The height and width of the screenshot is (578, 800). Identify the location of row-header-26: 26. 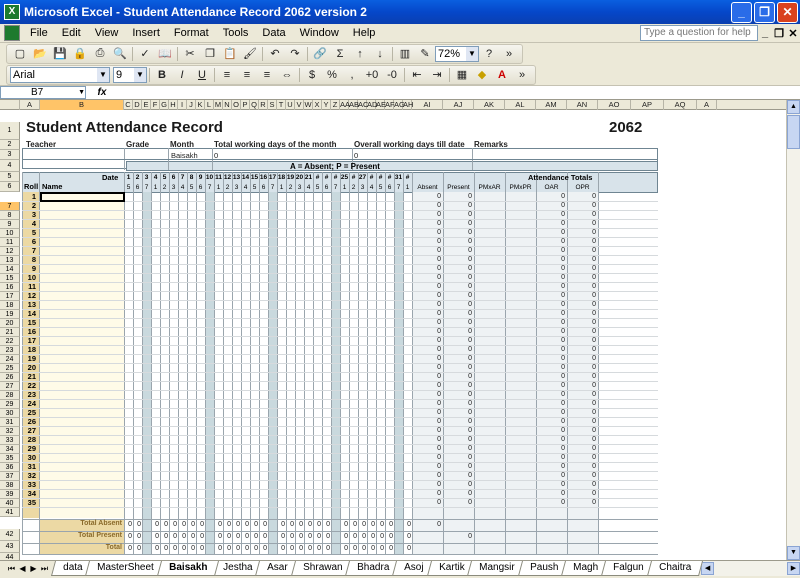
(10, 377).